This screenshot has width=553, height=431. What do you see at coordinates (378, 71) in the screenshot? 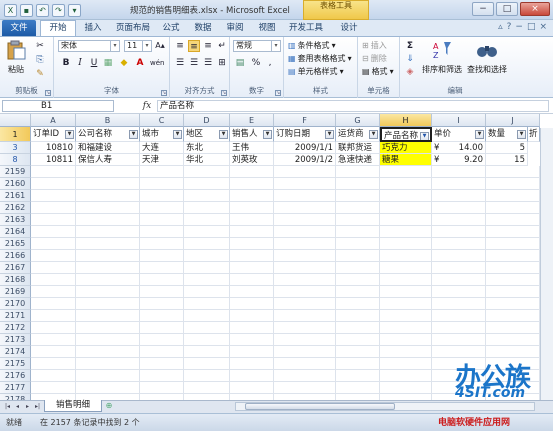
I see `format-cells-button: ▤ 格式 ▾` at bounding box center [378, 71].